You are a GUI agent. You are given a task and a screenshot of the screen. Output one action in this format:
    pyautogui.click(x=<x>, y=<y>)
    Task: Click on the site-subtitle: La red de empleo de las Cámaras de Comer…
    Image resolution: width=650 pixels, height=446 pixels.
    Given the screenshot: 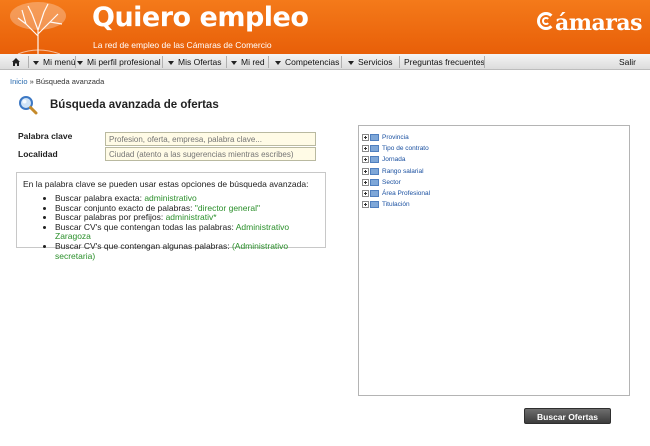 What is the action you would take?
    pyautogui.click(x=182, y=45)
    